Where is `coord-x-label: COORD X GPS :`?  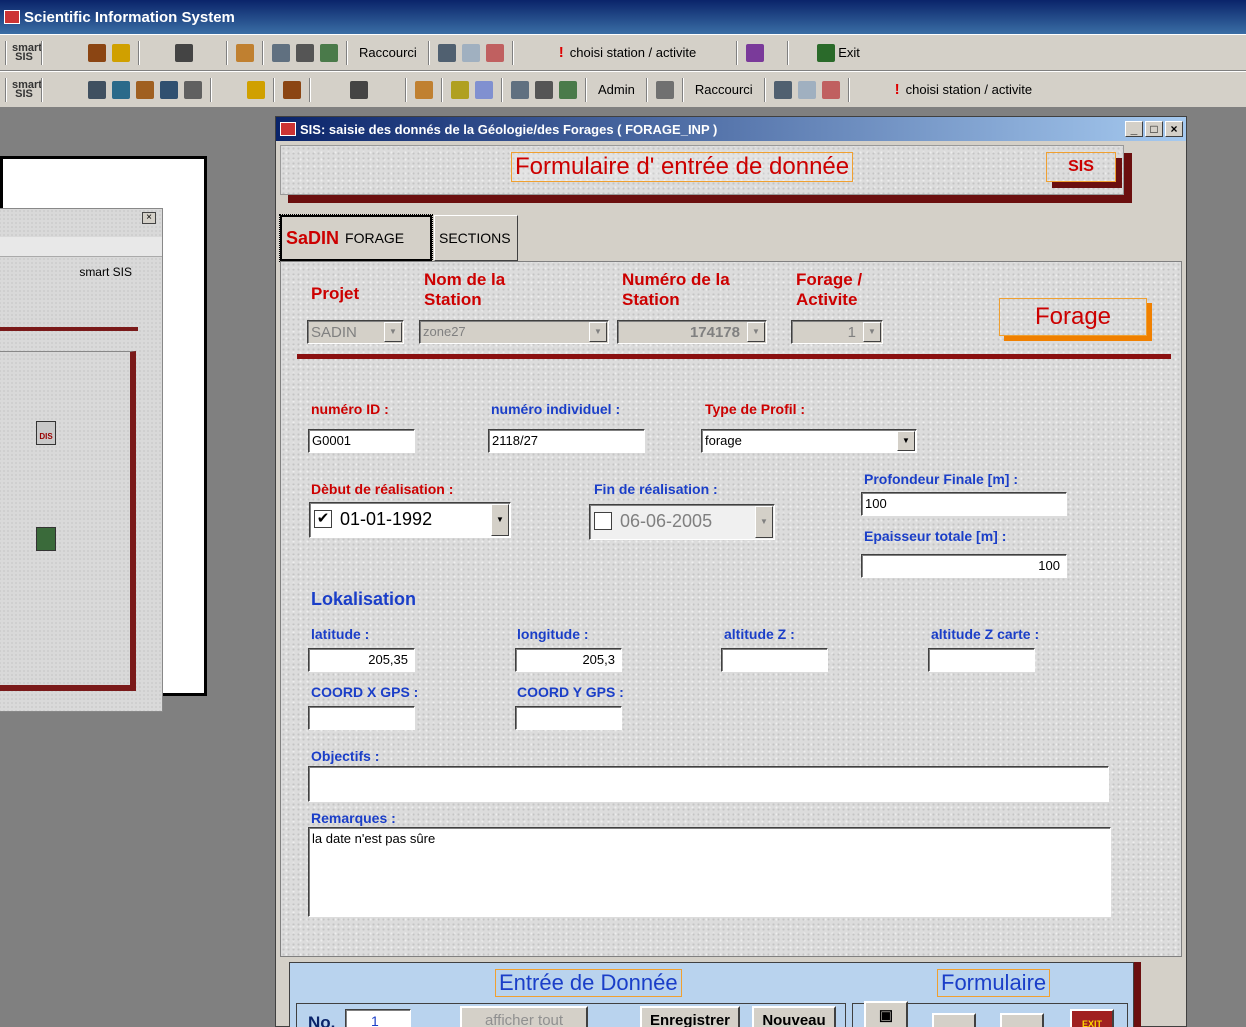
coord-x-label: COORD X GPS : is located at coordinates (365, 692).